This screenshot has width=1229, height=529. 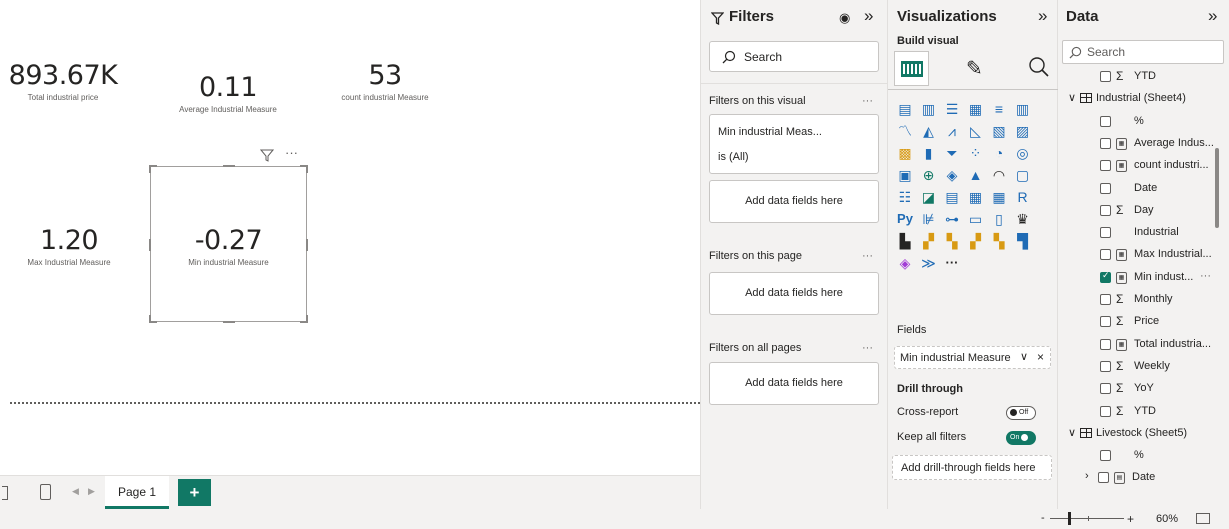 What do you see at coordinates (929, 153) in the screenshot?
I see `waterfall-icon: ▮` at bounding box center [929, 153].